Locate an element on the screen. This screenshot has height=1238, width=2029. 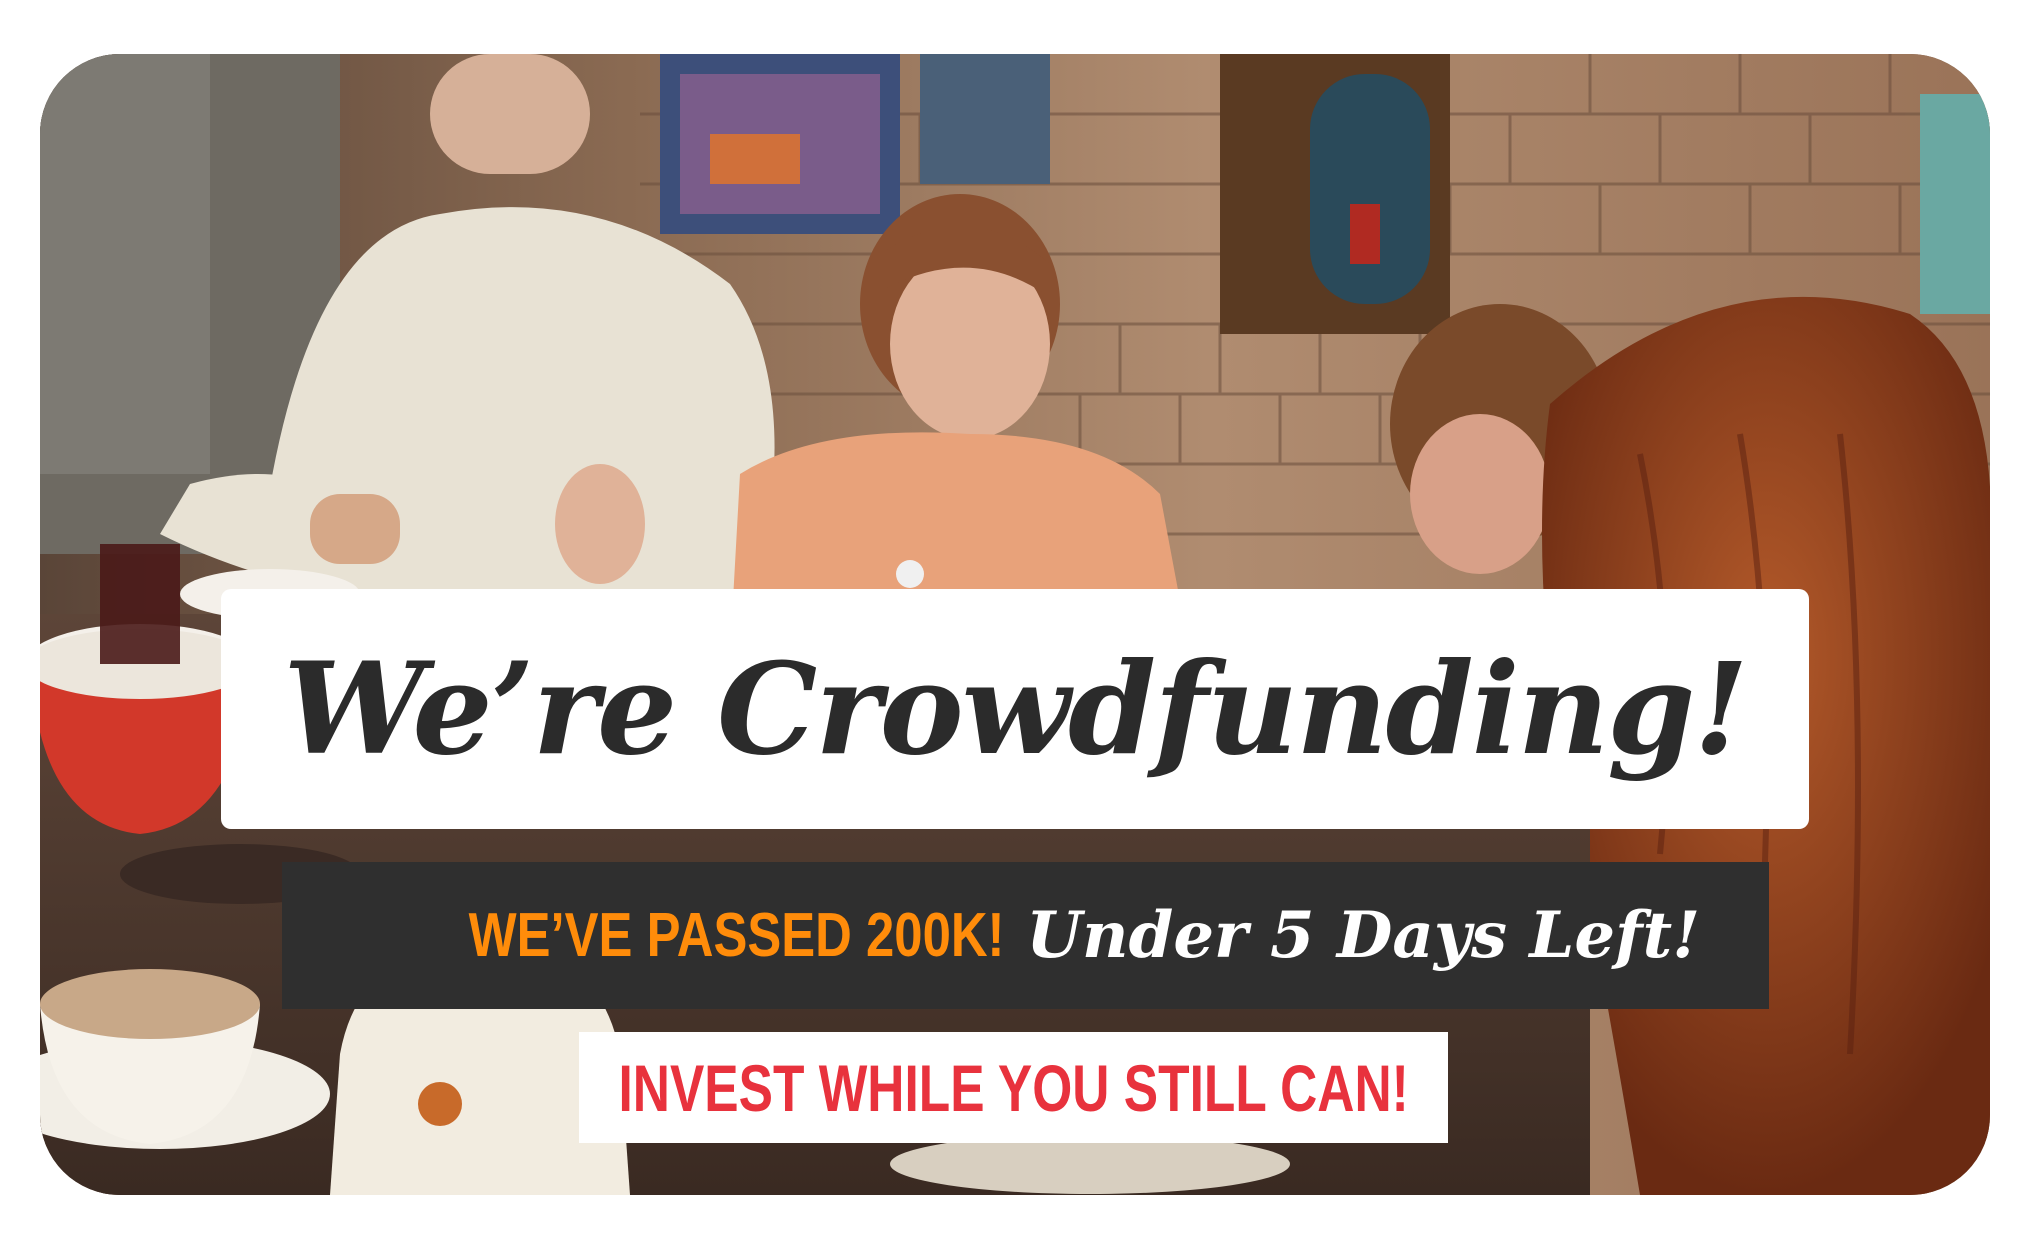
cta-box: INVEST WHILE YOU STILL CAN! is located at coordinates (1013, 1087).